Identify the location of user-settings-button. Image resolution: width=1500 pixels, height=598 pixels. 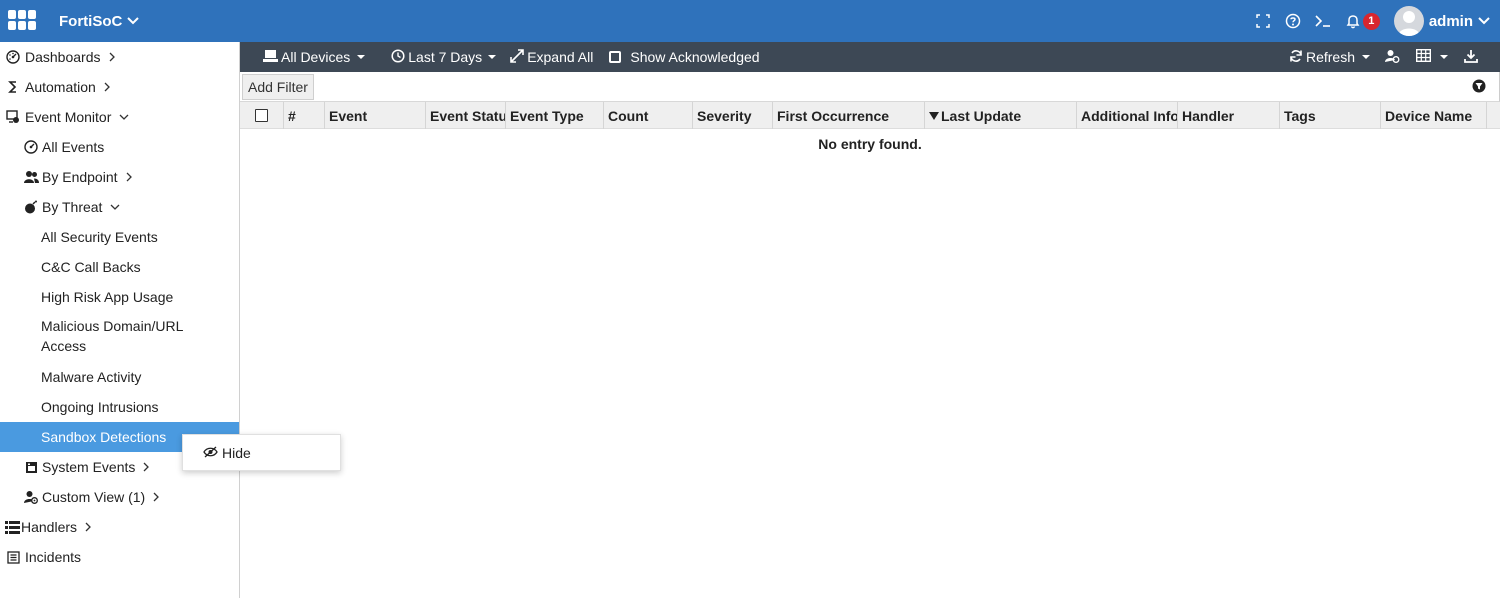
(1392, 57).